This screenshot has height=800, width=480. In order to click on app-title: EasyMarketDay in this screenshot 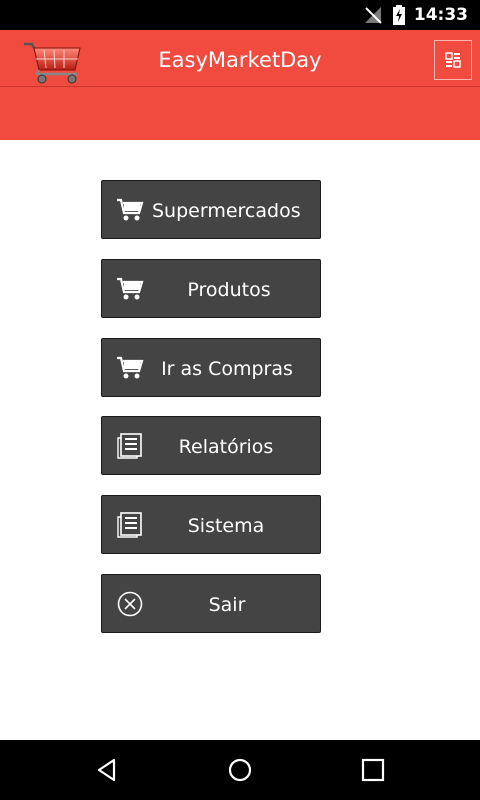, I will do `click(240, 60)`.